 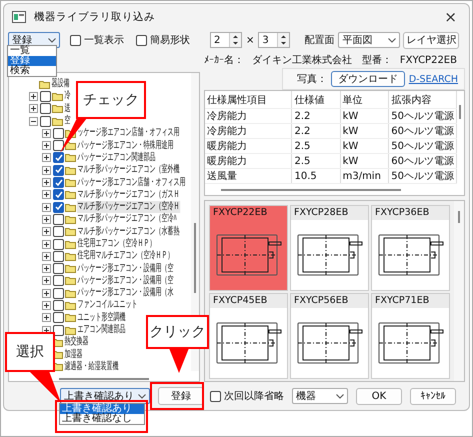 What do you see at coordinates (92, 366) in the screenshot?
I see `tree-item: 濾過器・給湿装置機` at bounding box center [92, 366].